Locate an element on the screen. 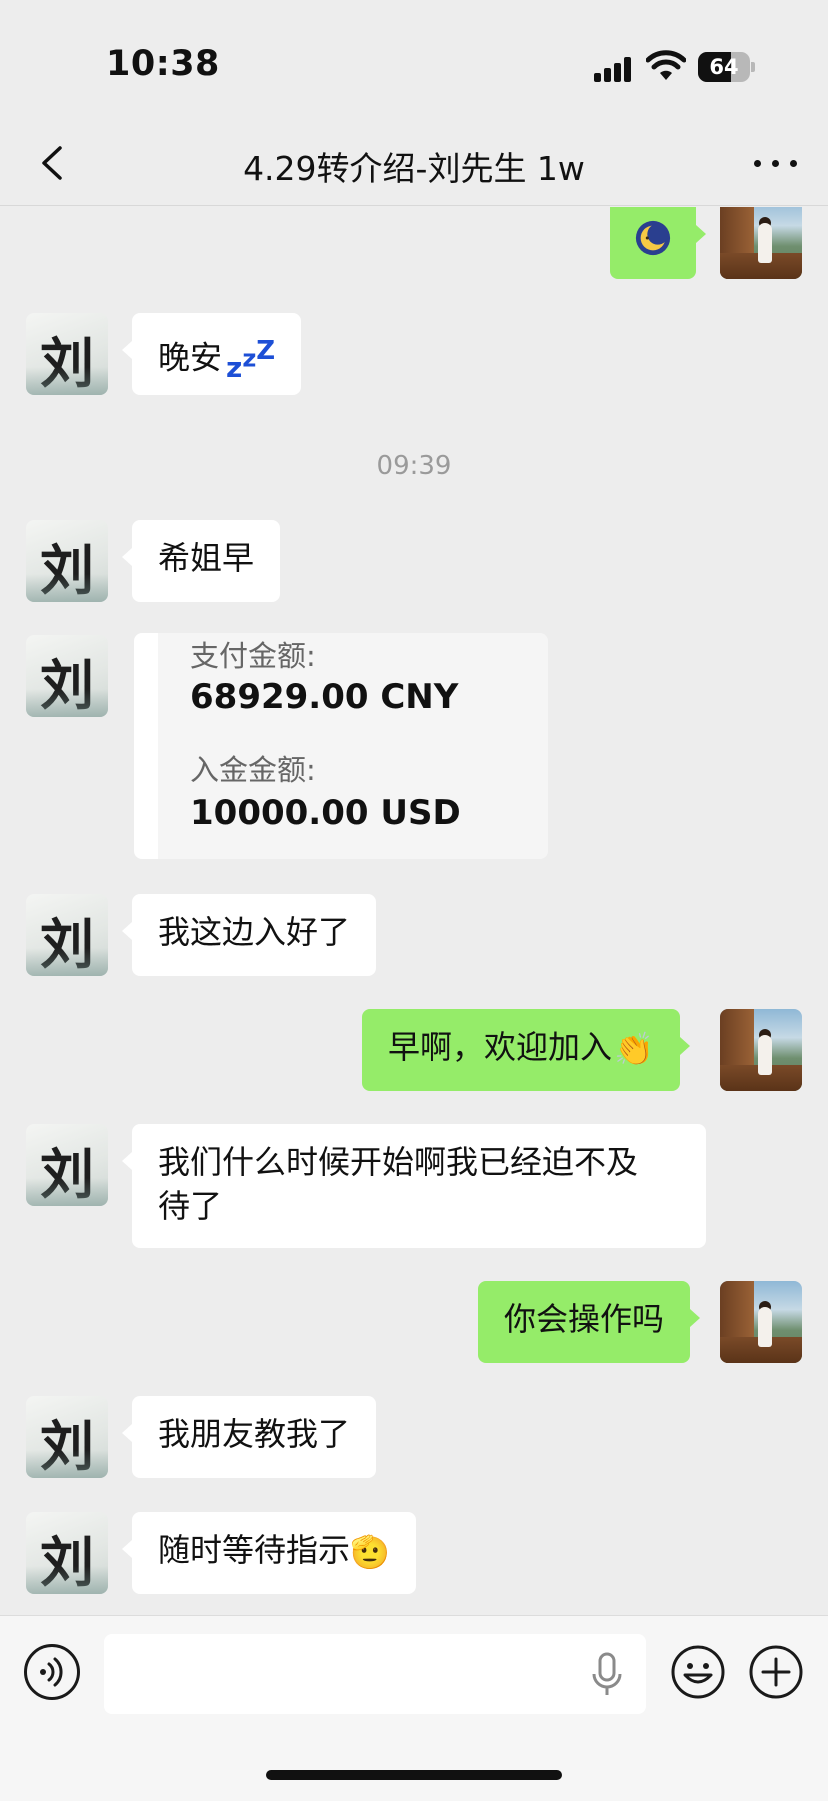 The width and height of the screenshot is (828, 1801). message-text: 我们什么时候开始啊我已经迫不及 is located at coordinates (398, 1162).